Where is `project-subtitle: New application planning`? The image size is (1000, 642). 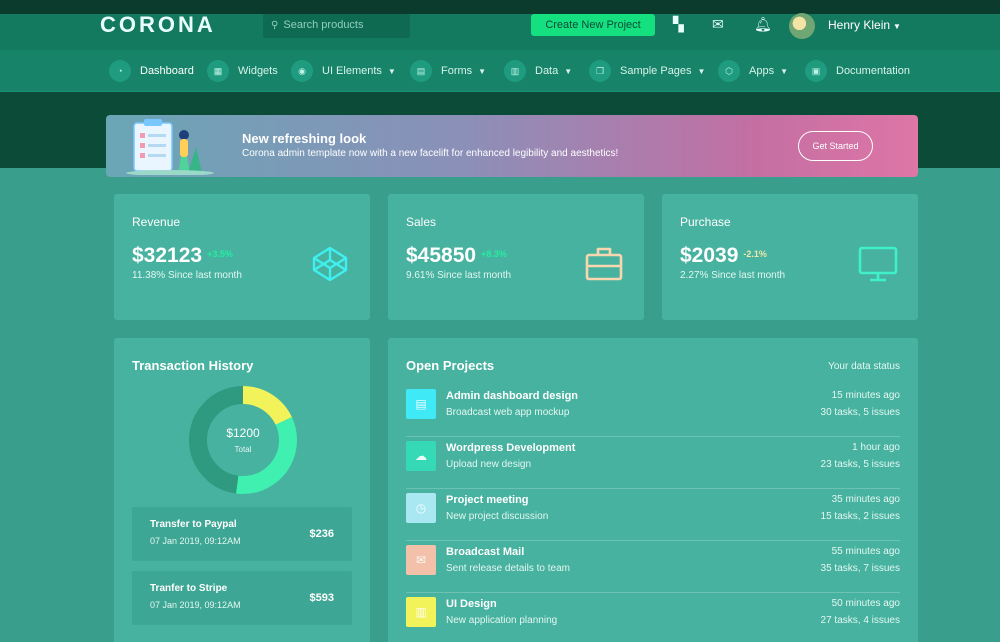
project-subtitle: New application planning is located at coordinates (502, 620).